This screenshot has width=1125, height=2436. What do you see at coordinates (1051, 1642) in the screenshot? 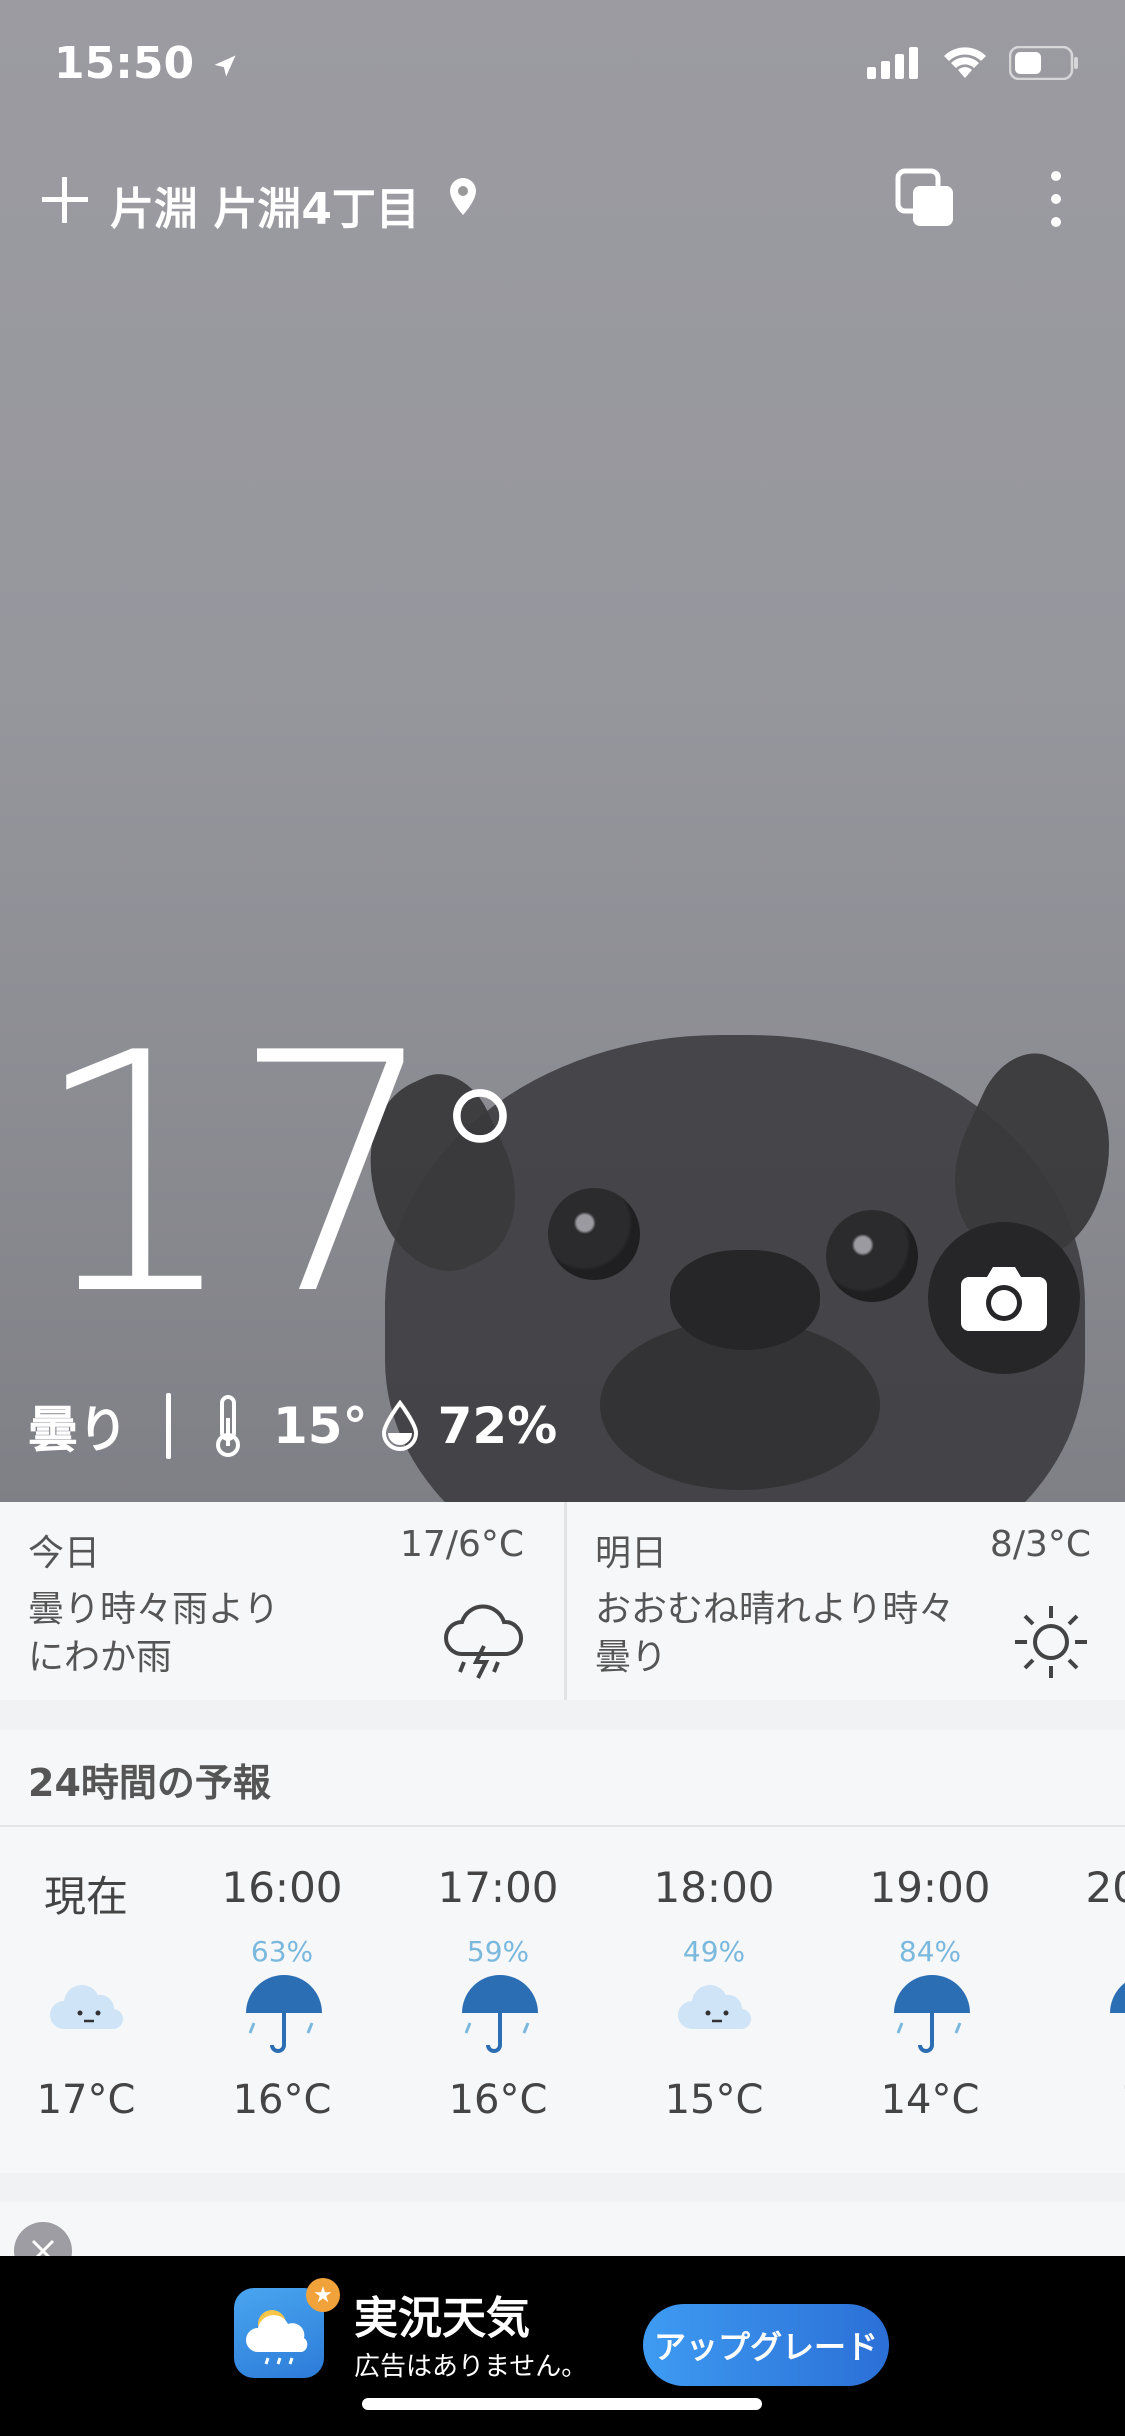
I see `sun-icon` at bounding box center [1051, 1642].